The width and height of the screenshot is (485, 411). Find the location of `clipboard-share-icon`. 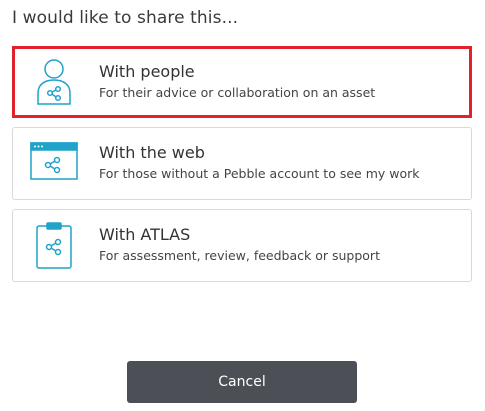

clipboard-share-icon is located at coordinates (54, 245).